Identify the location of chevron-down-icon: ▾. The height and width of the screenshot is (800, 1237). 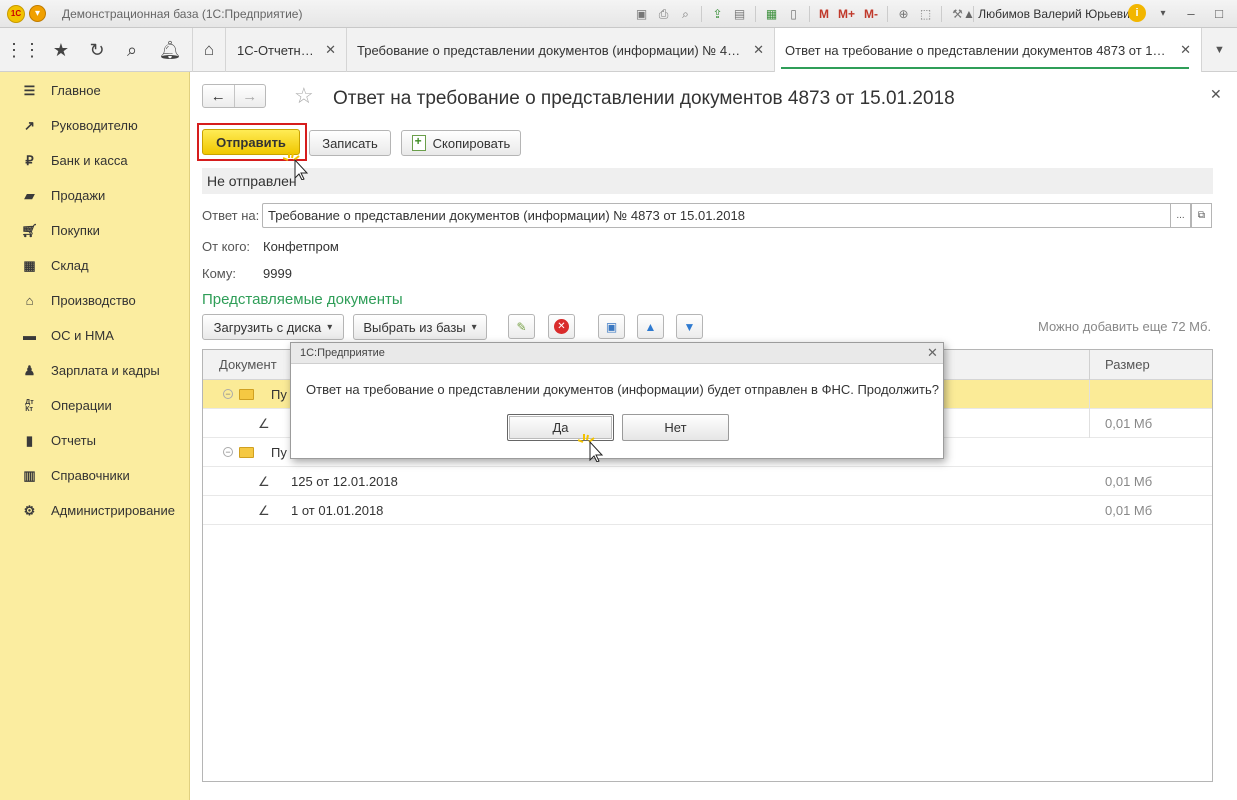
(1163, 13).